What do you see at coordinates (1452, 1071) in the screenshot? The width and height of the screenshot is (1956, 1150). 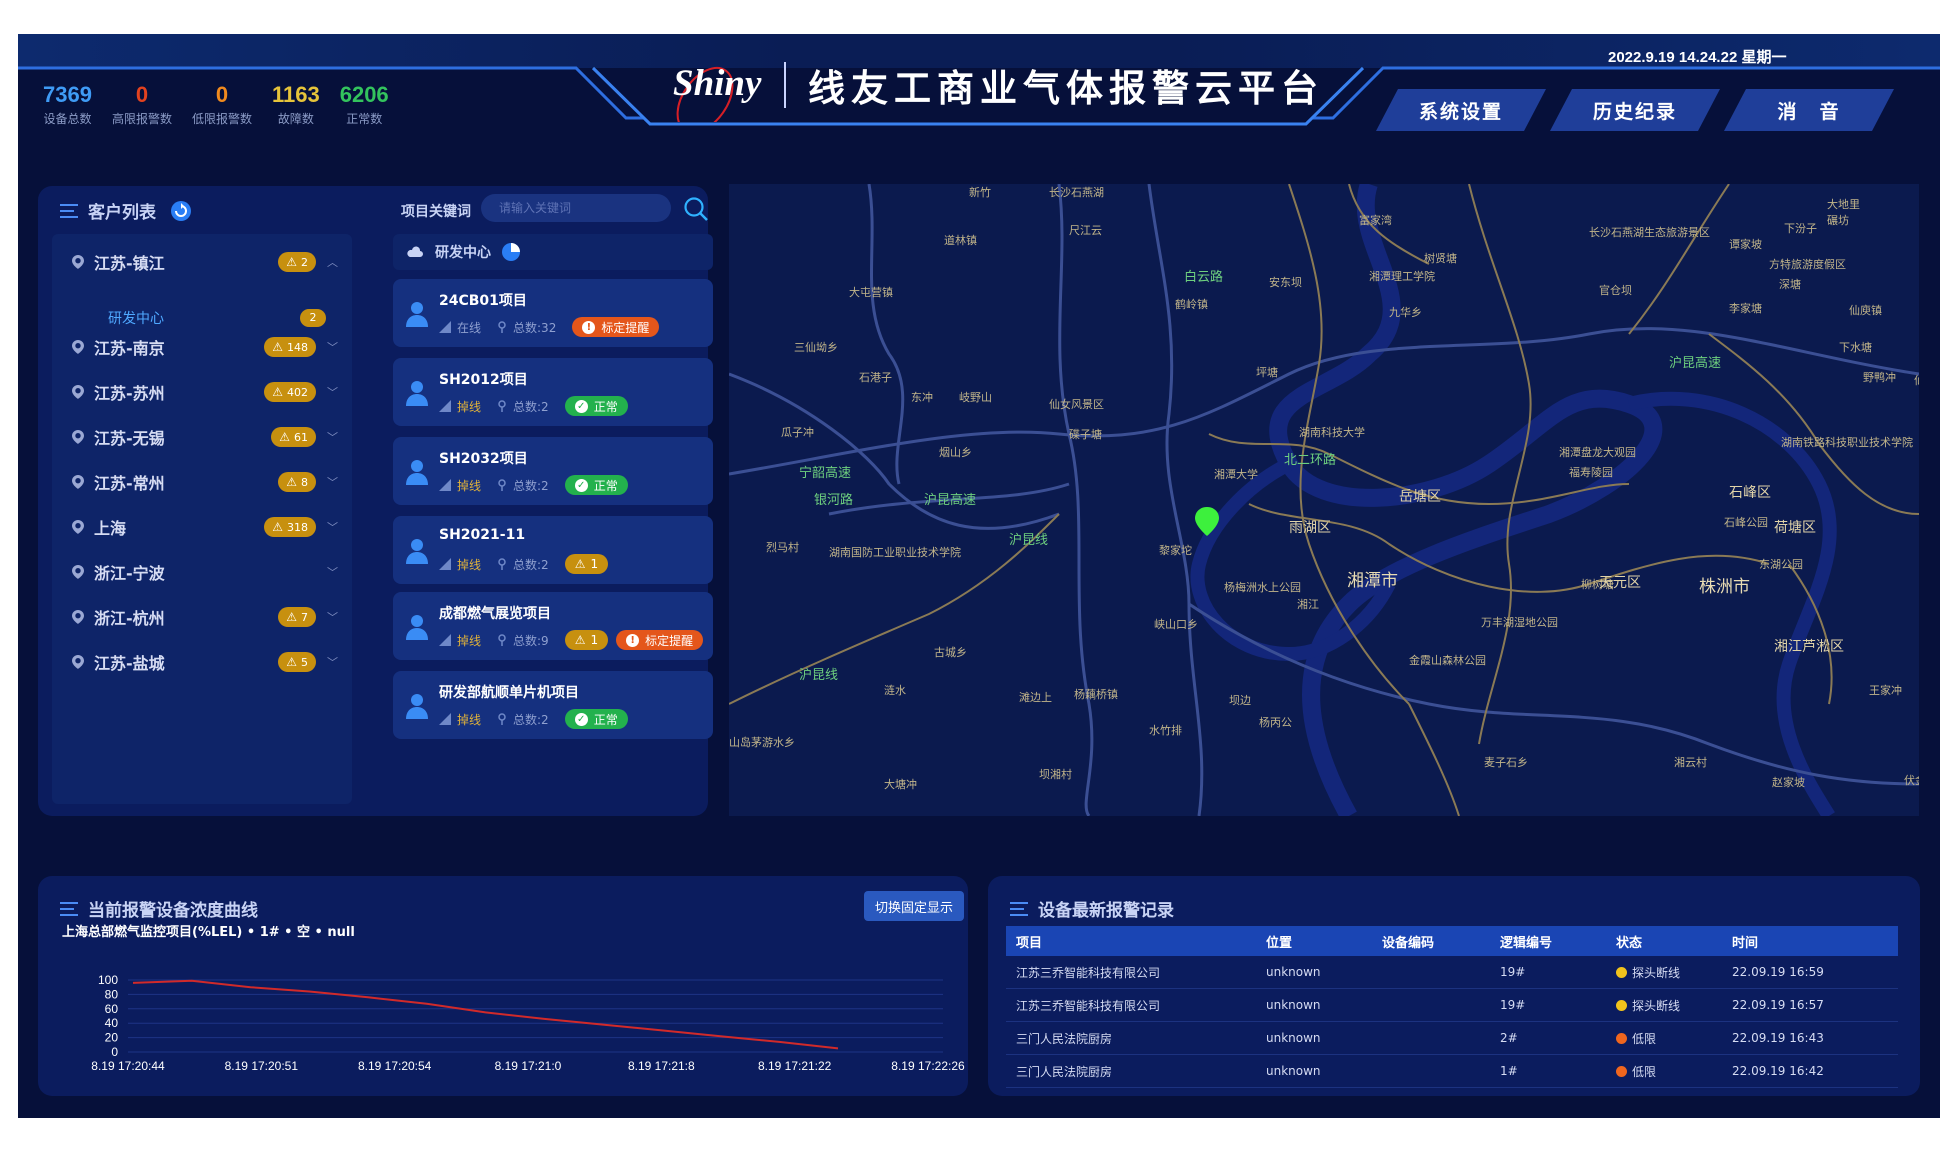 I see `table-row: 三门人民法院厨房 unknown 1# 低限 22.09.19 16:42` at bounding box center [1452, 1071].